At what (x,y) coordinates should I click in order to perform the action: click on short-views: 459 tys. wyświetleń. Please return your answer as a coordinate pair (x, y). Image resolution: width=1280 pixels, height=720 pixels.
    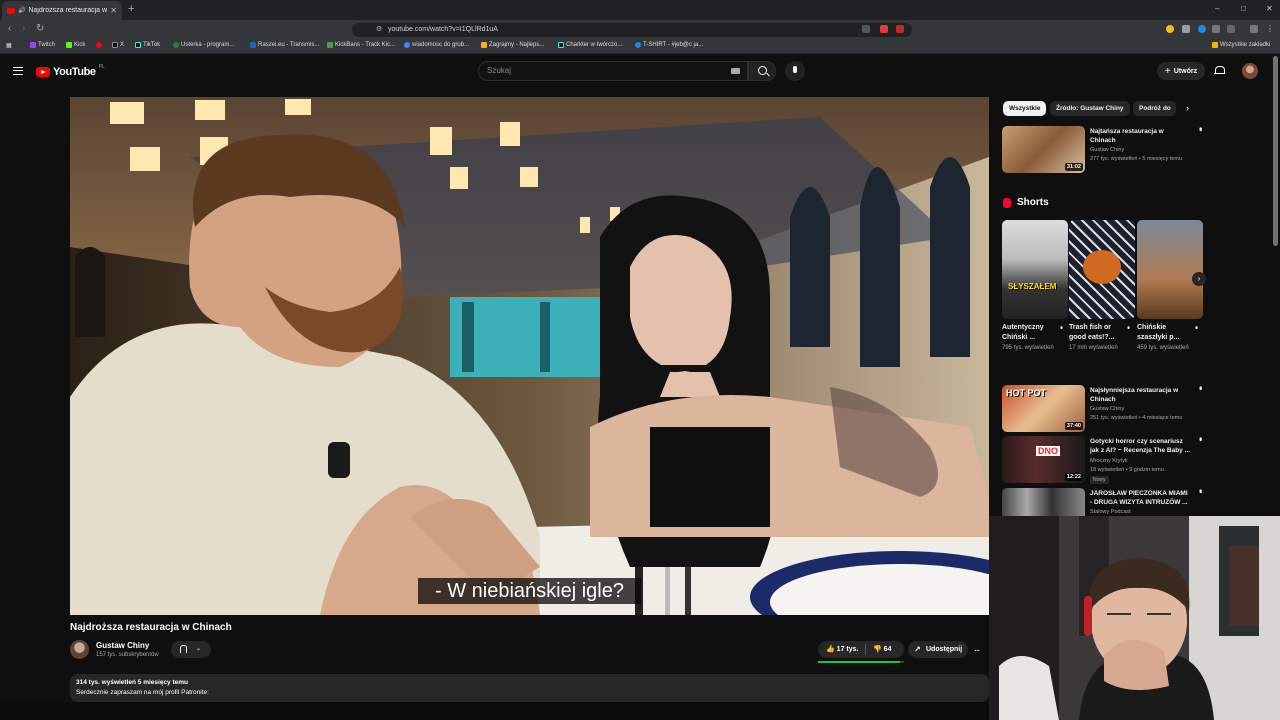
    Looking at the image, I should click on (1163, 348).